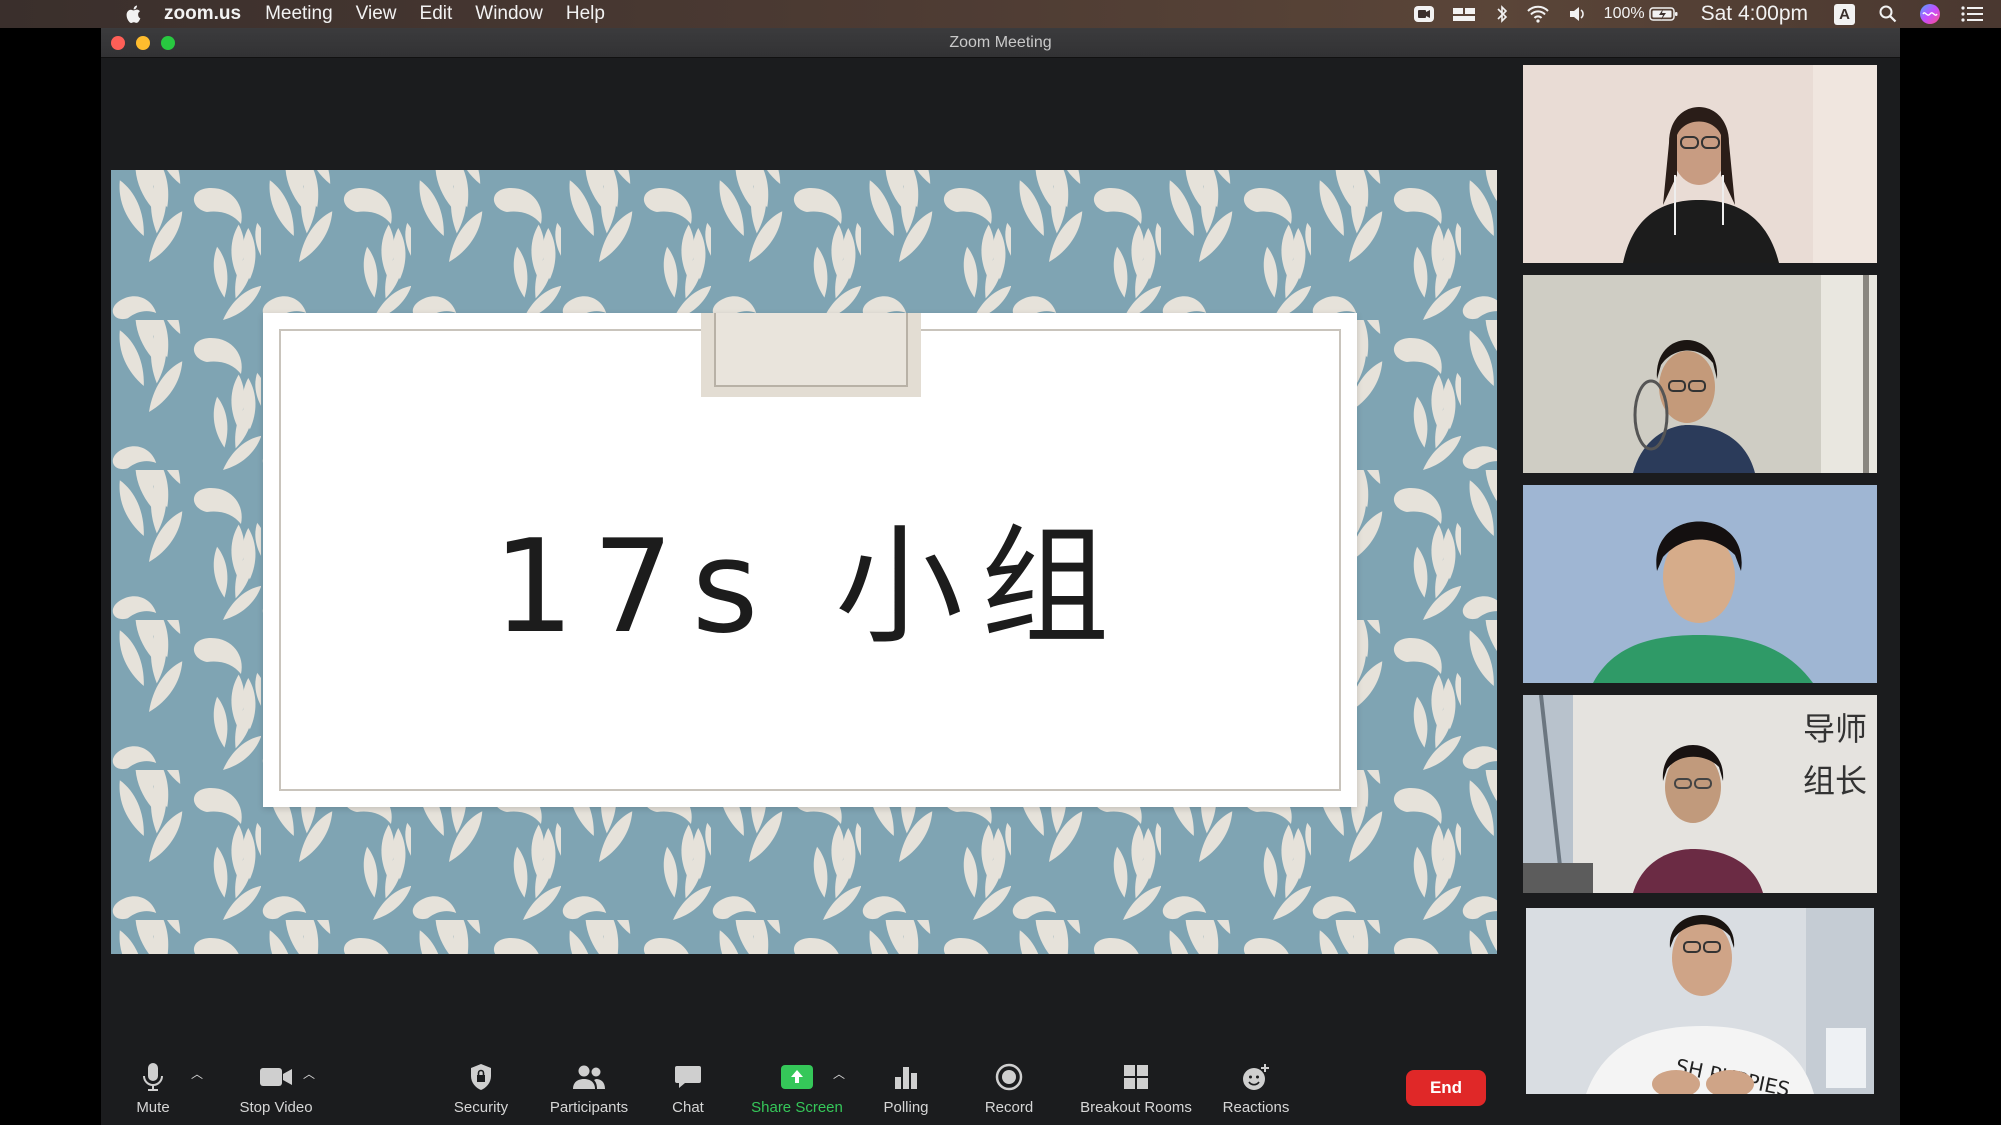  I want to click on audio-options-chevron-up-icon: ︿, so click(197, 1073).